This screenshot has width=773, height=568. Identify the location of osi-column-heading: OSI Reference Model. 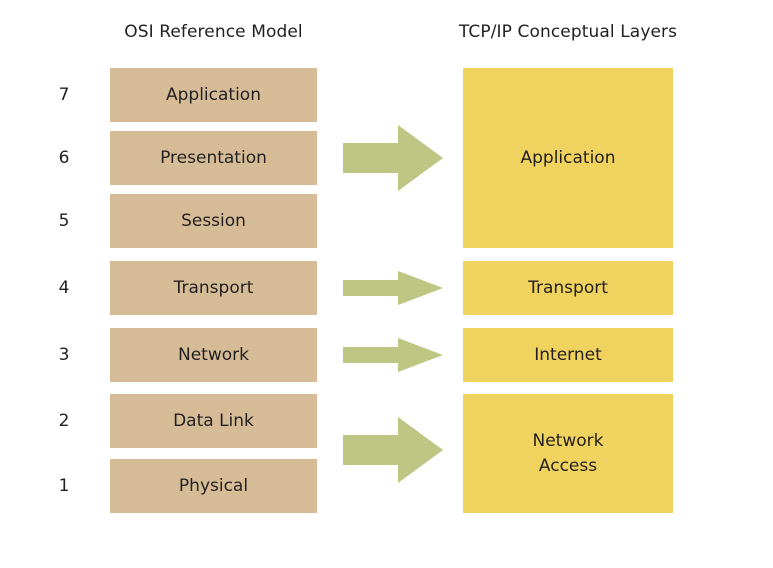
(213, 32).